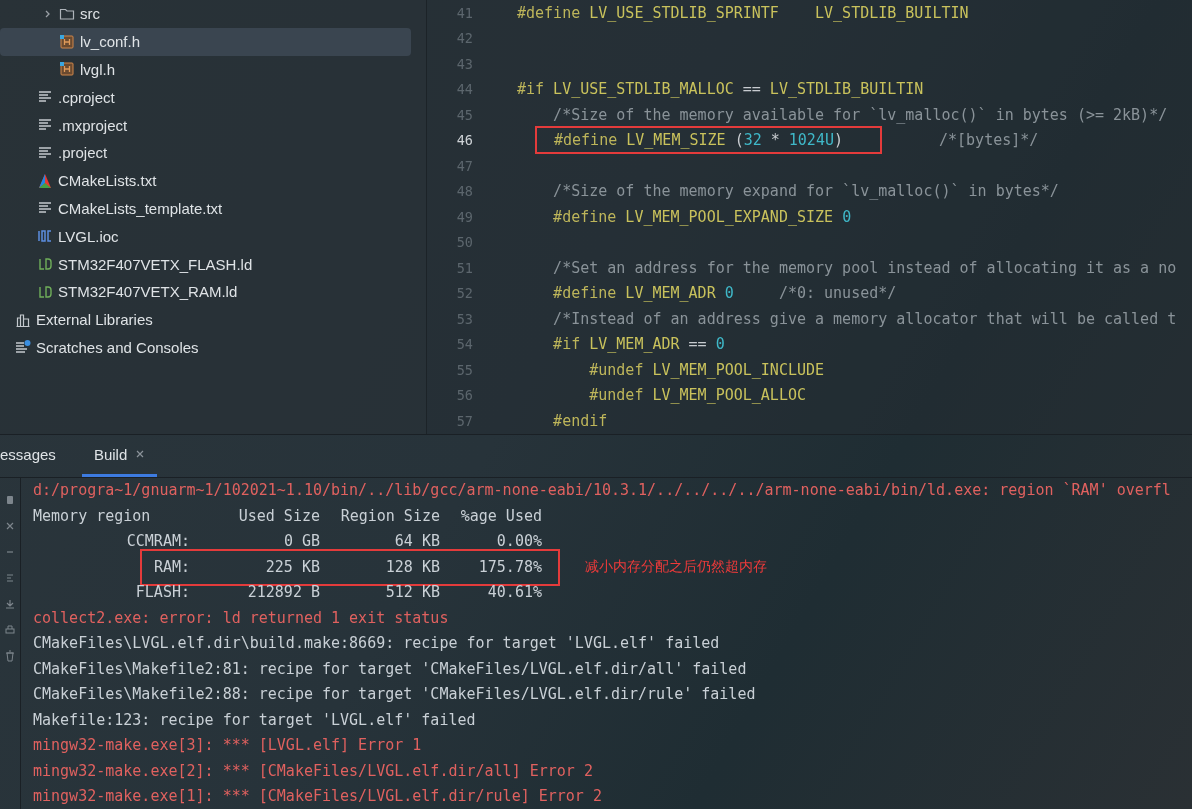 This screenshot has width=1192, height=809. I want to click on output-line: CMakeFiles\Makefile2:81: recipe for target 'CMakeFiles/LVGL.elf.dir/all' failed, so click(390, 668).